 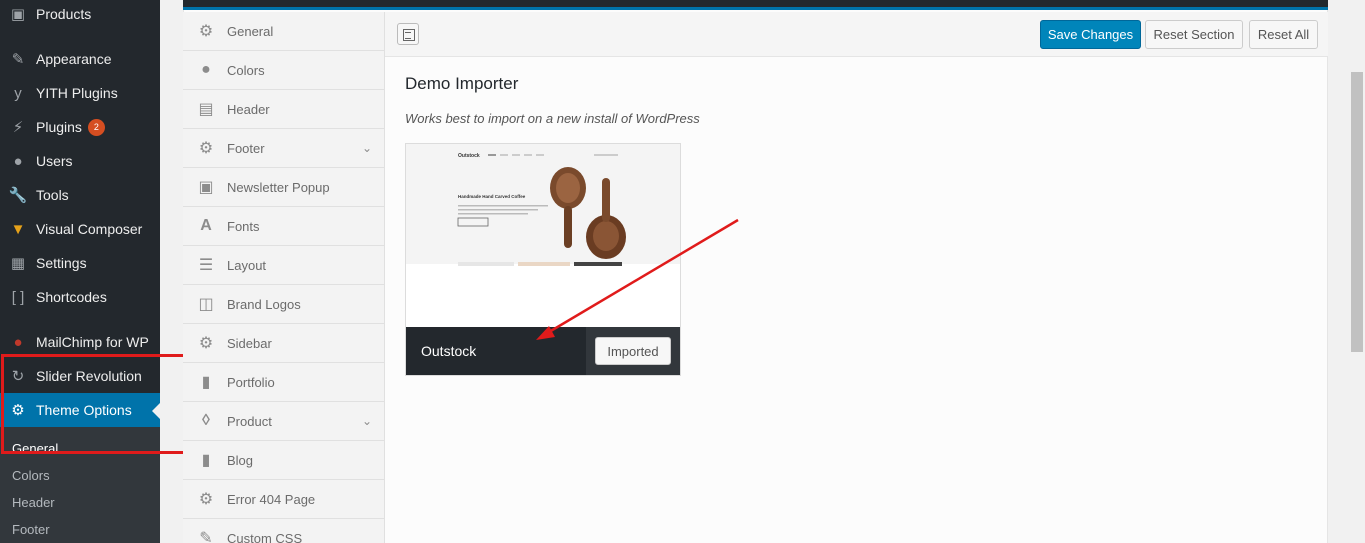 I want to click on options-nav-label: Colors, so click(x=246, y=70).